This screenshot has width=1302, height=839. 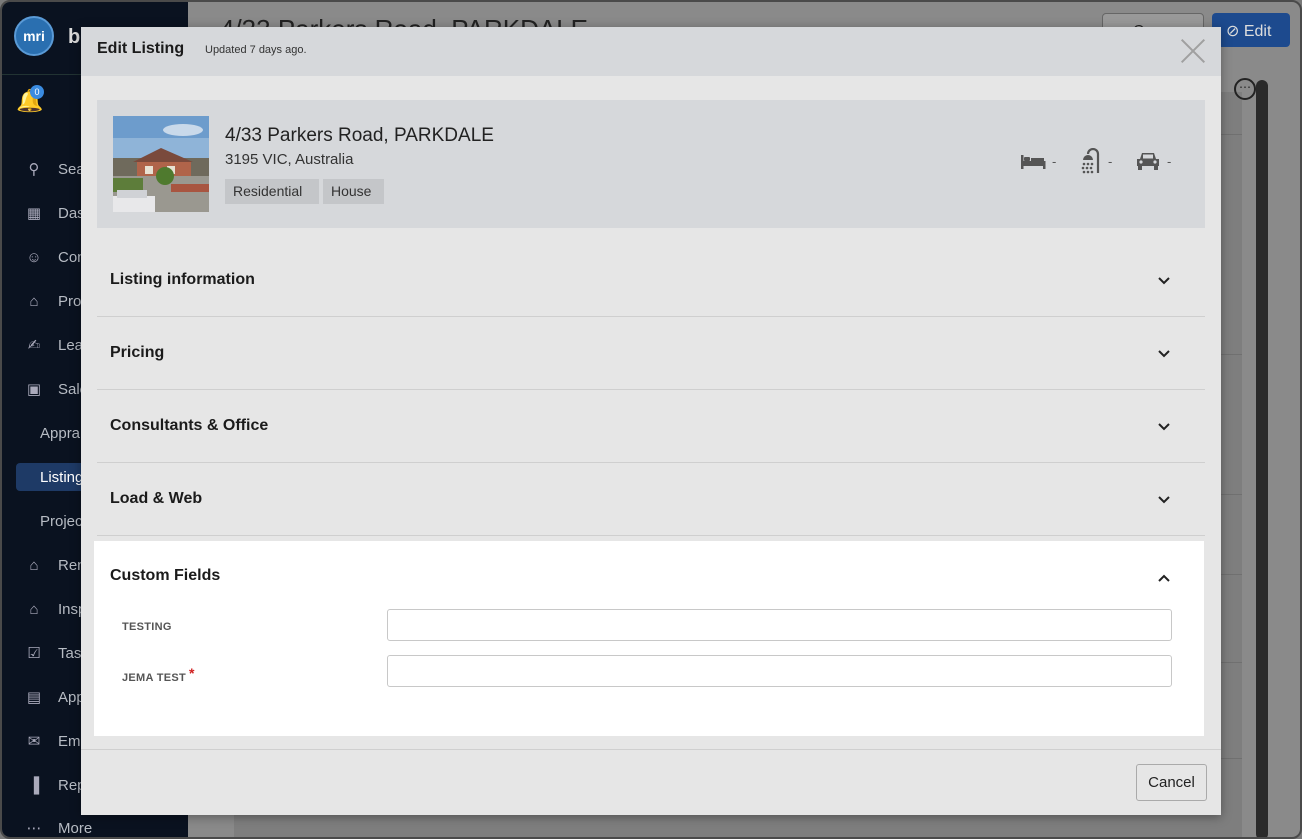 I want to click on jema-test-field-input, so click(x=779, y=671).